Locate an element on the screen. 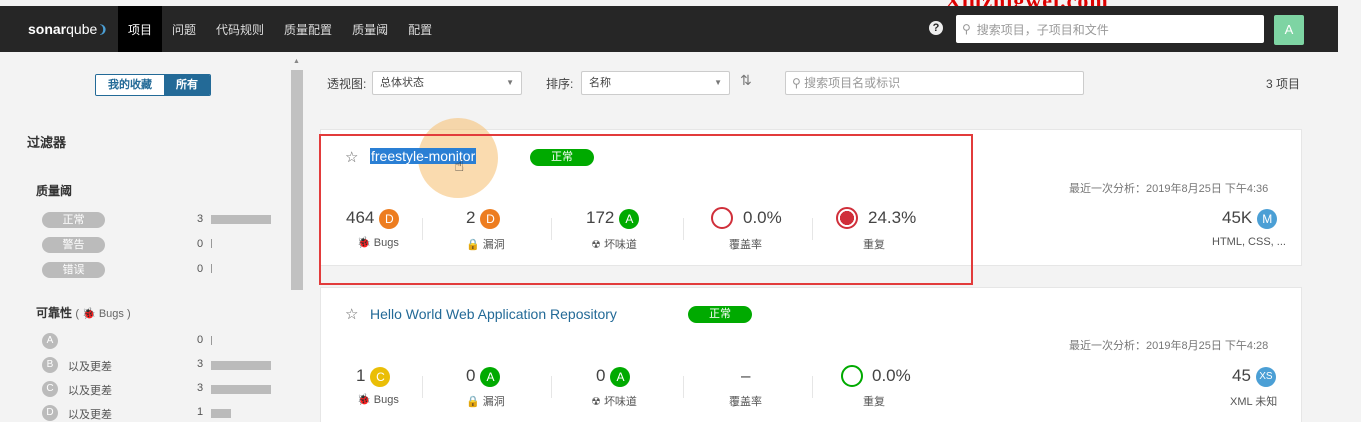  favorites-toggle: 我的收藏 所有 is located at coordinates (153, 85).